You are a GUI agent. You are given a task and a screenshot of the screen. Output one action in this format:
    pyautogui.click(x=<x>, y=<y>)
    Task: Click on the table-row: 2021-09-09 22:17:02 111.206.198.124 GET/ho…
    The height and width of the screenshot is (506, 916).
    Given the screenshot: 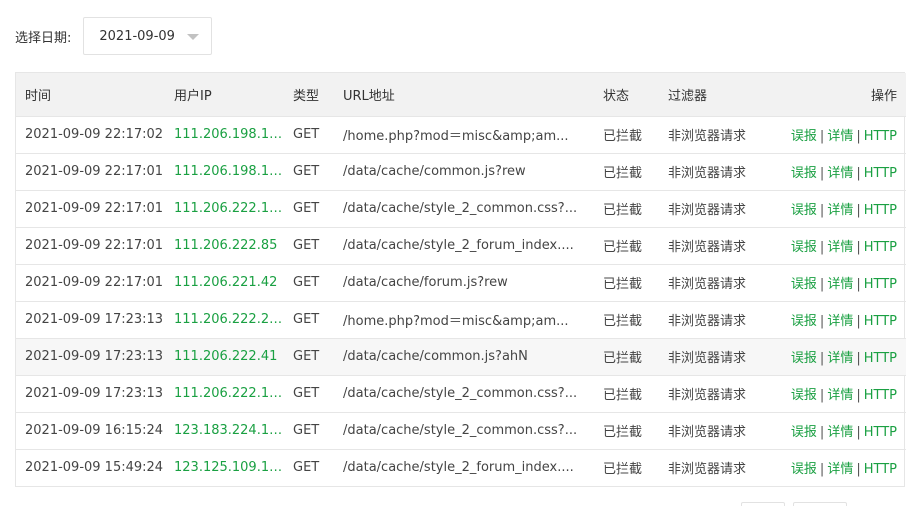 What is the action you would take?
    pyautogui.click(x=461, y=134)
    